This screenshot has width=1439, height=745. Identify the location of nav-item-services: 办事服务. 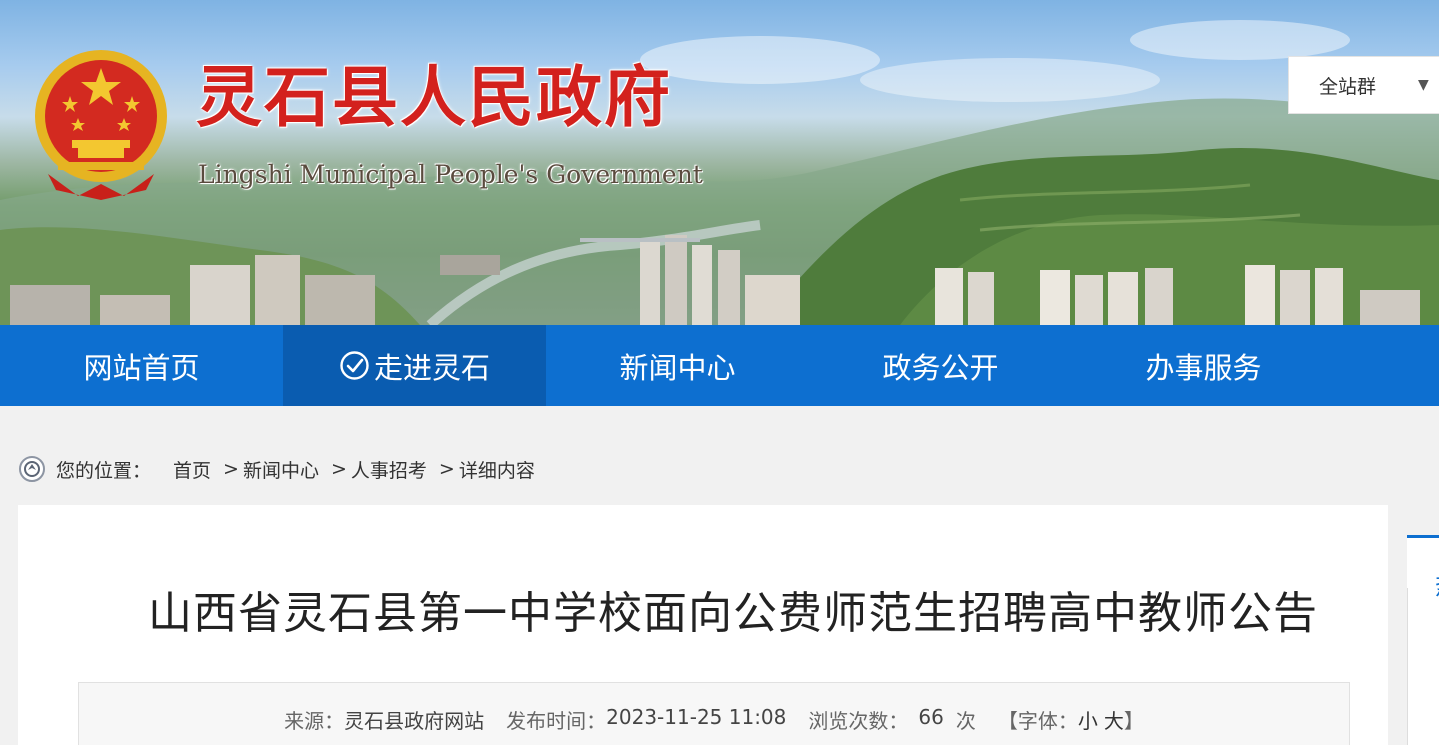
(1203, 365).